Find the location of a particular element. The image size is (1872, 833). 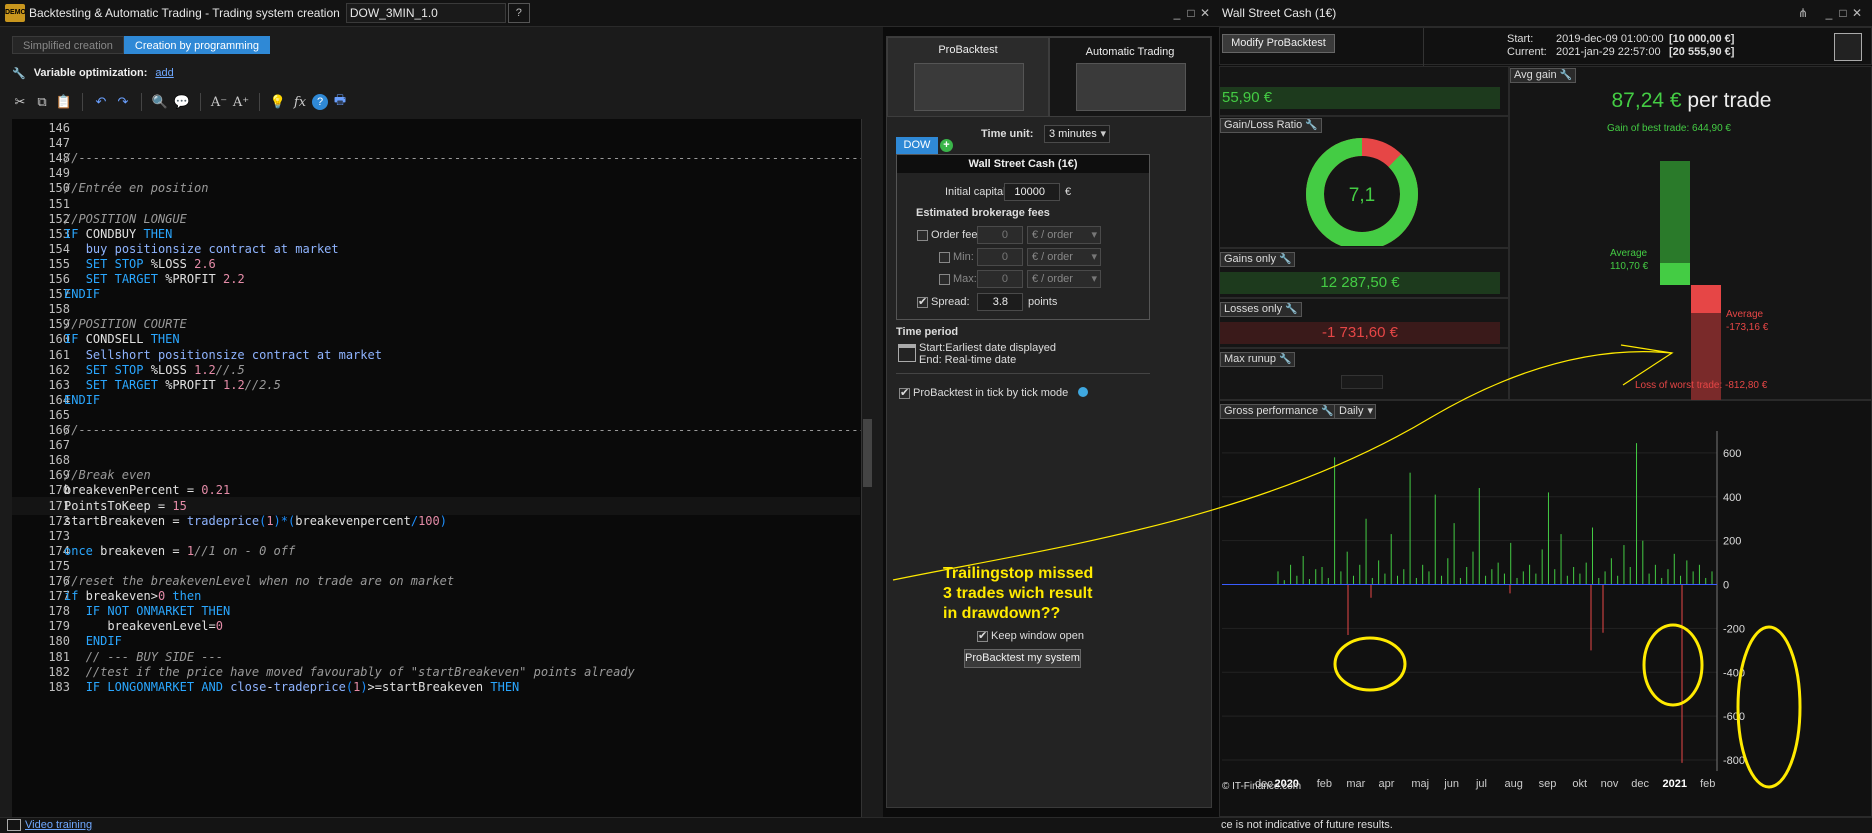

vertical-scrollbar is located at coordinates (866, 476).